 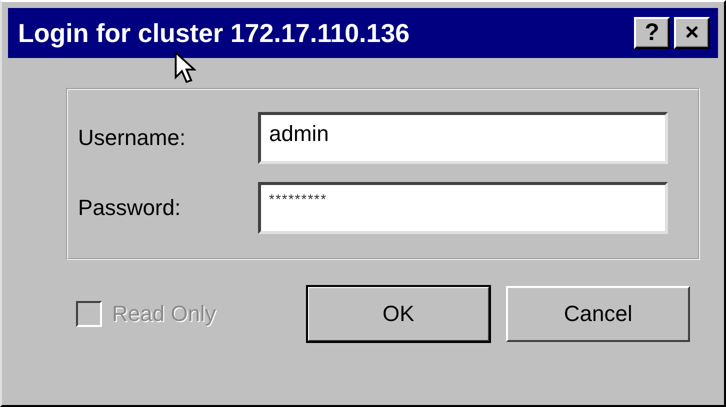 What do you see at coordinates (463, 208) in the screenshot?
I see `password-field: *********` at bounding box center [463, 208].